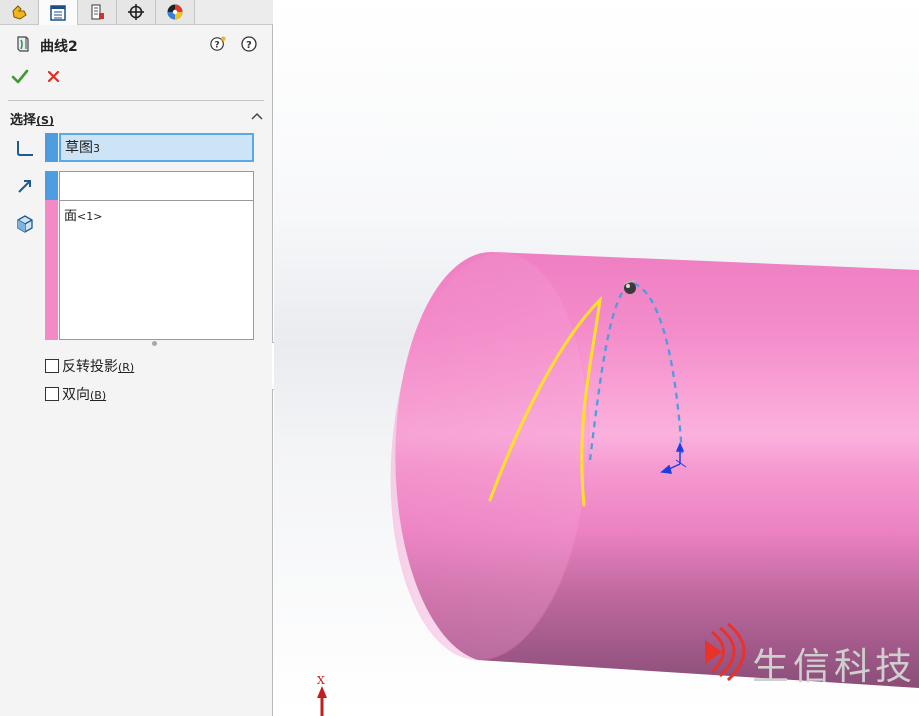 Image resolution: width=919 pixels, height=716 pixels. I want to click on watermark-text: 生信科技, so click(834, 666).